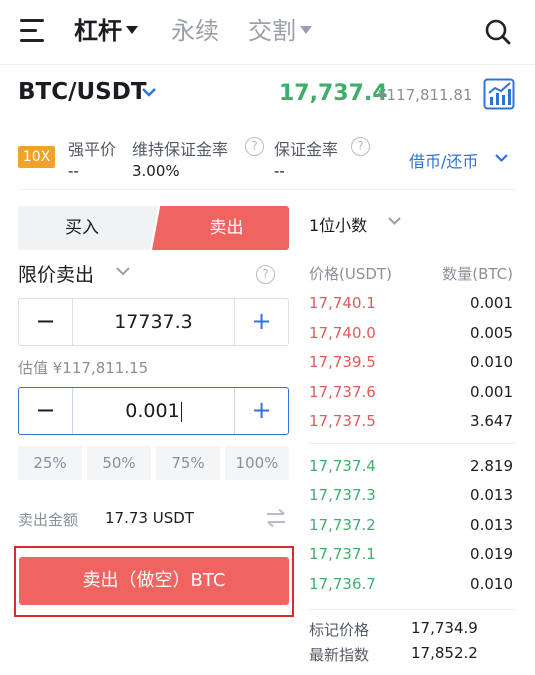  Describe the element at coordinates (498, 32) in the screenshot. I see `search-icon` at that location.